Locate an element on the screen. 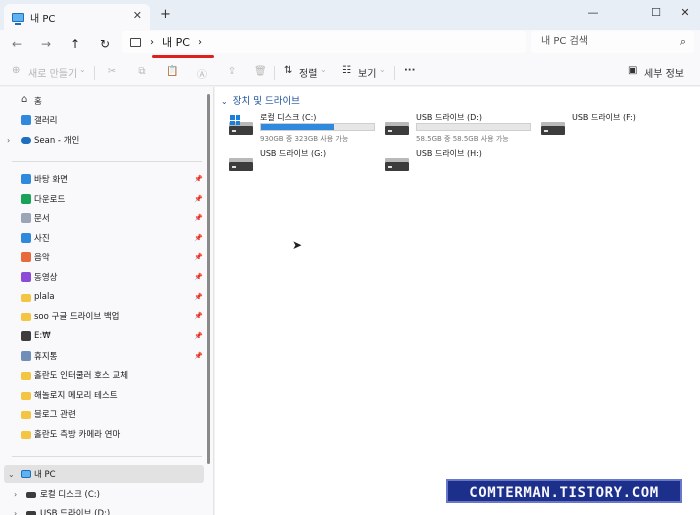  sidebar-item-quick: 홀란도 측방 카메라 연마 is located at coordinates (102, 434).